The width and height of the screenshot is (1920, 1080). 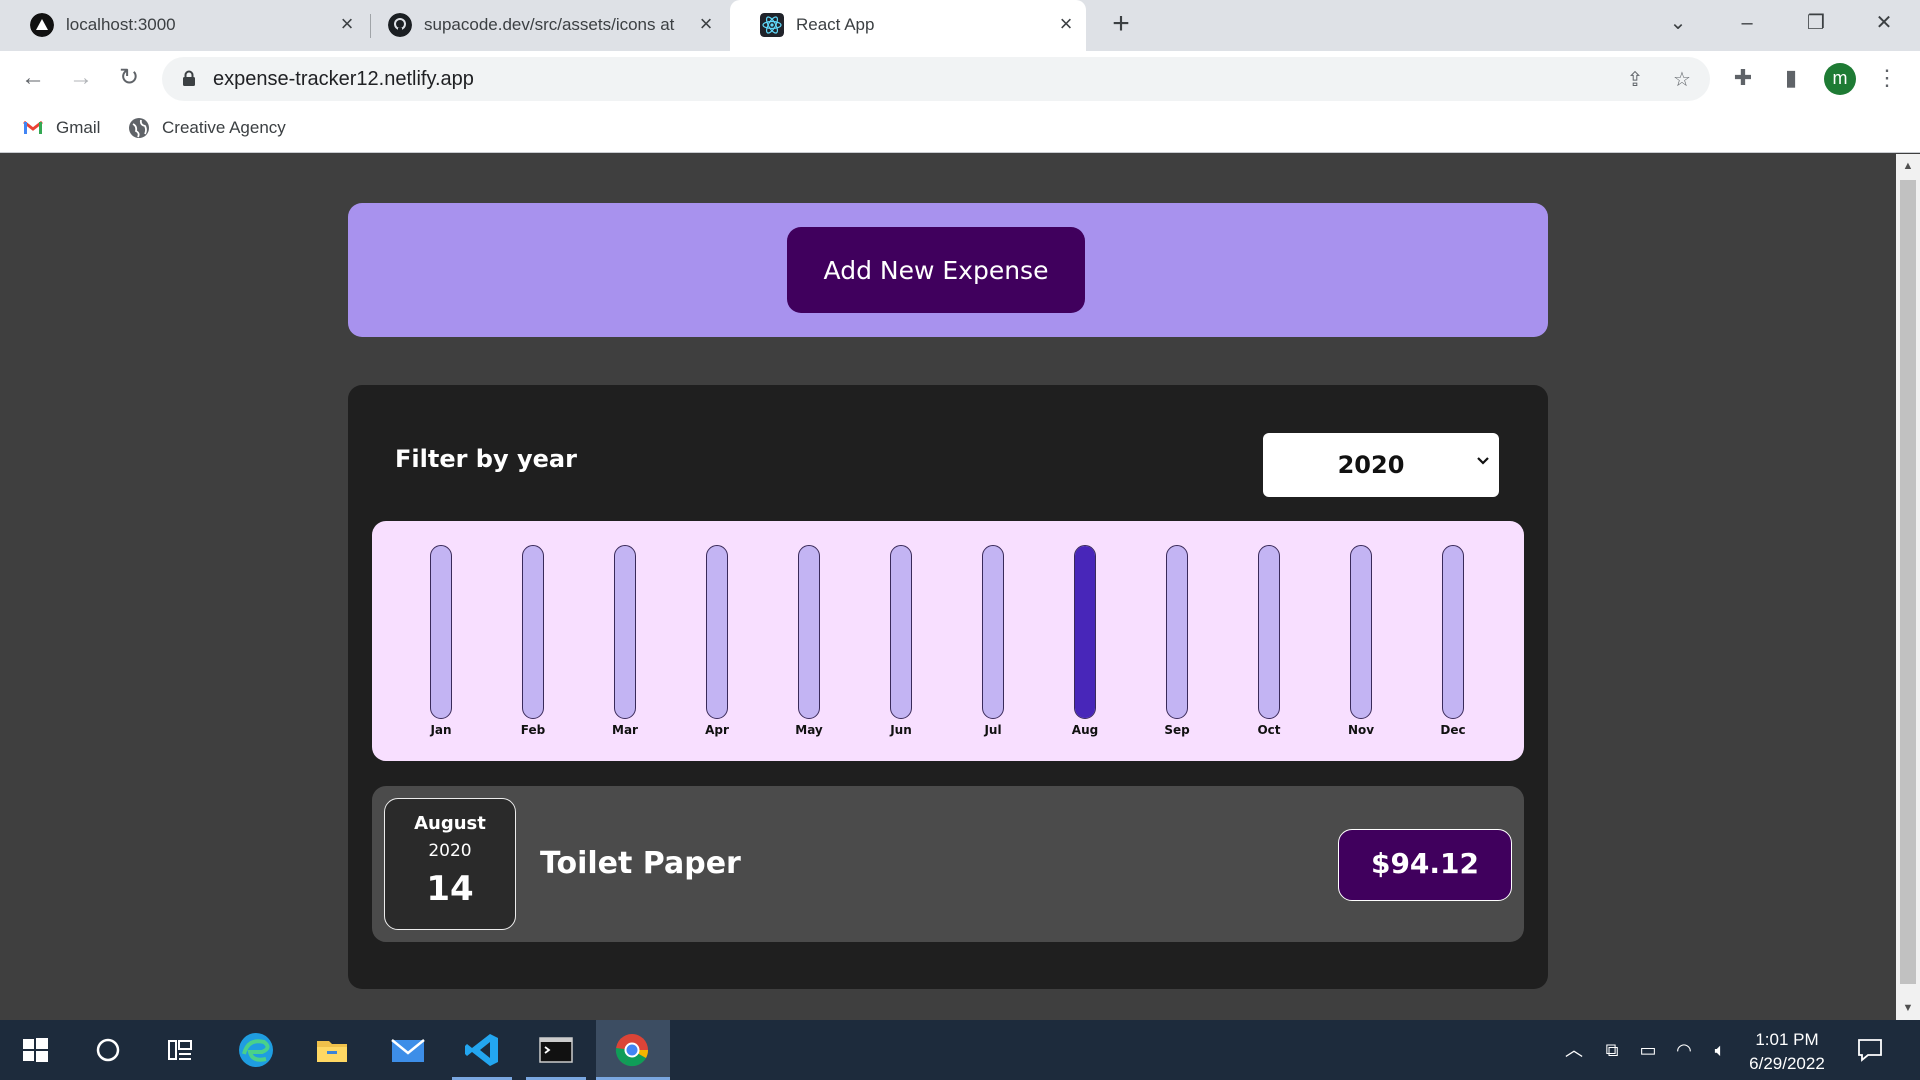 I want to click on battery-icon: ▭, so click(x=1648, y=1050).